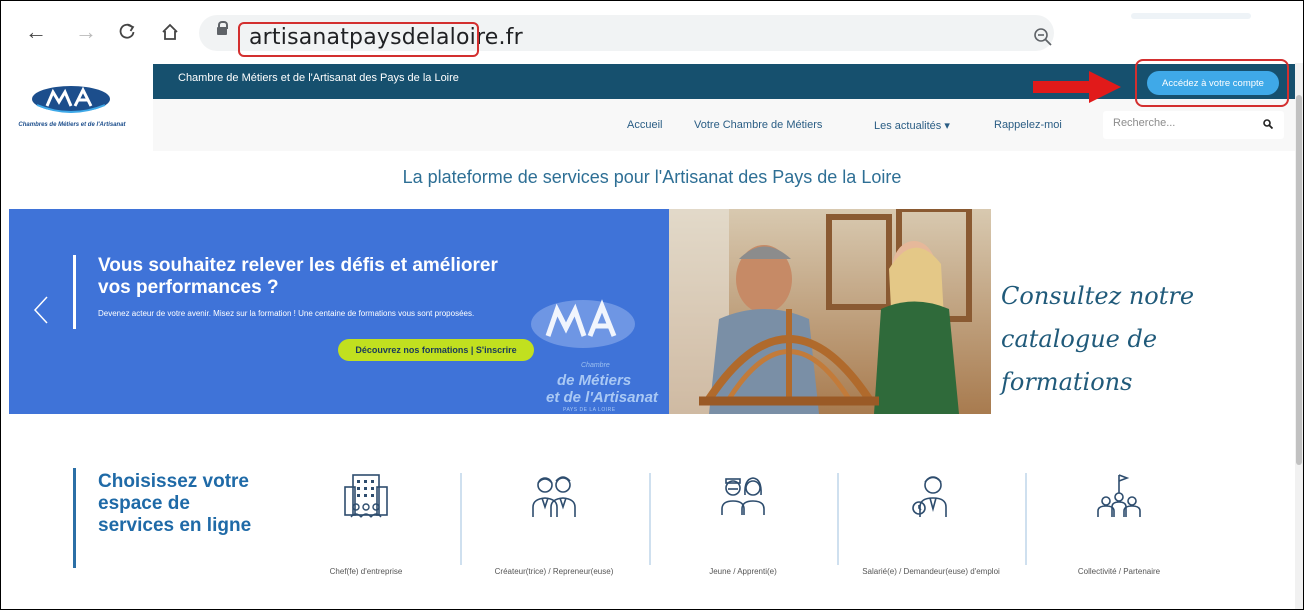  What do you see at coordinates (71, 99) in the screenshot?
I see `cma-logo-icon` at bounding box center [71, 99].